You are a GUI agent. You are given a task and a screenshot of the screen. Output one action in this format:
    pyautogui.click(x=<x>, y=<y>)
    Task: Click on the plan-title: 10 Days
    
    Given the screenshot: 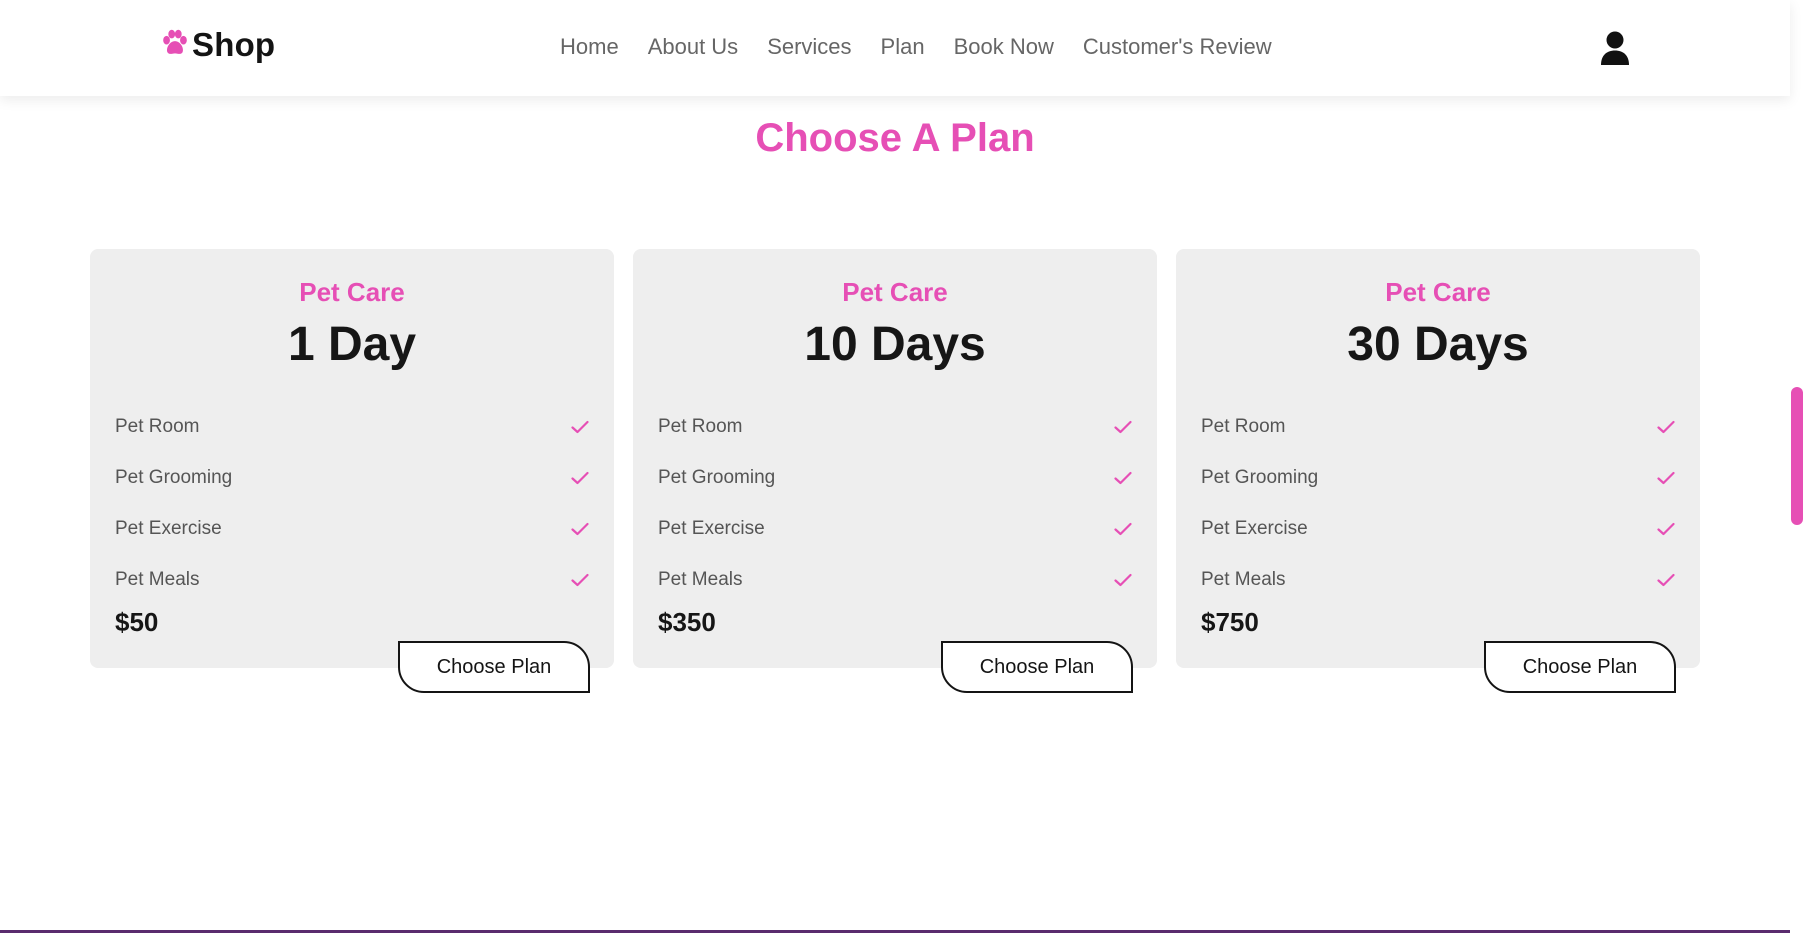 What is the action you would take?
    pyautogui.click(x=895, y=344)
    